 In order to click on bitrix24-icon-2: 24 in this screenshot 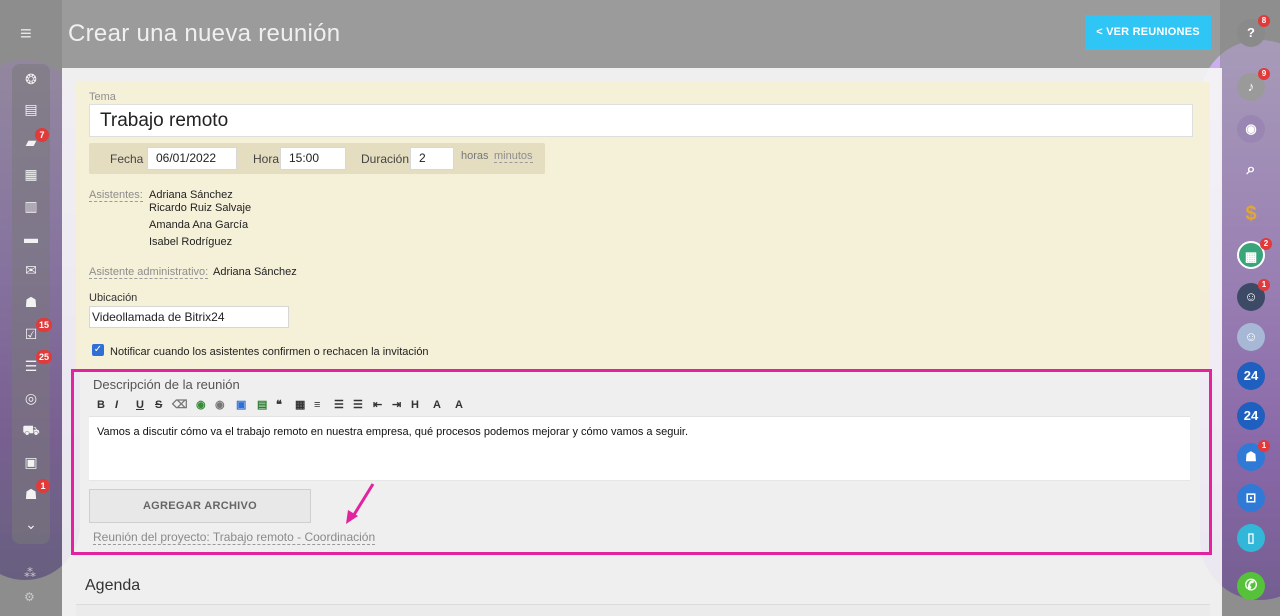, I will do `click(1251, 416)`.